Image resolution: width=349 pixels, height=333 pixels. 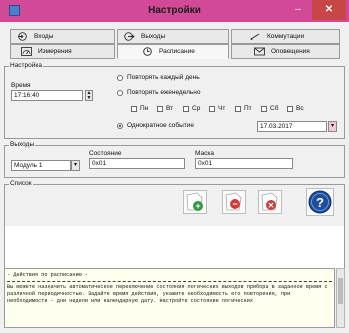 I want to click on calendar-dropdown-button: ▾, so click(x=332, y=126).